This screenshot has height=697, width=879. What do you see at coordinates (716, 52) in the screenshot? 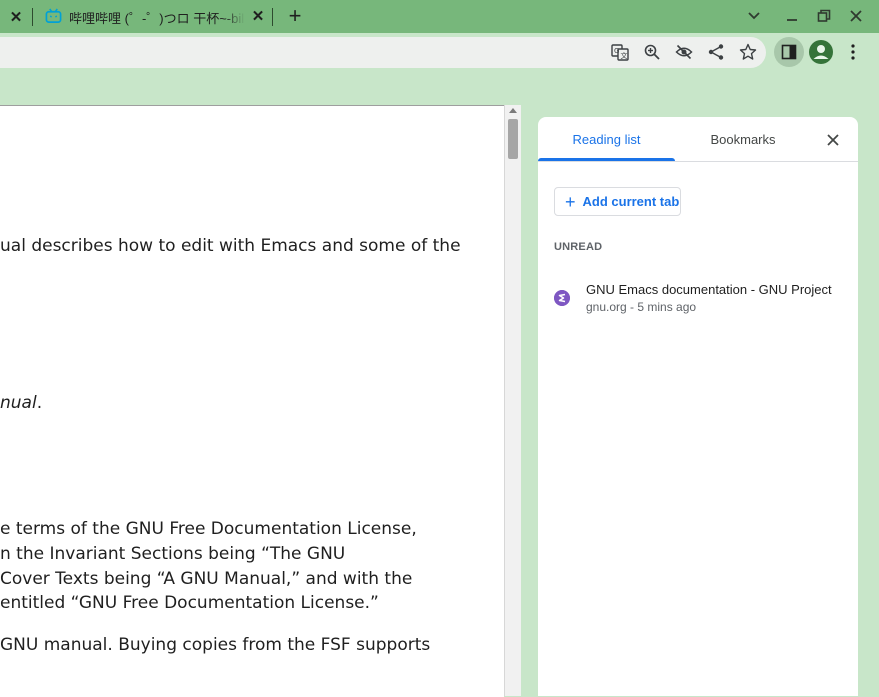
I see `share-icon` at bounding box center [716, 52].